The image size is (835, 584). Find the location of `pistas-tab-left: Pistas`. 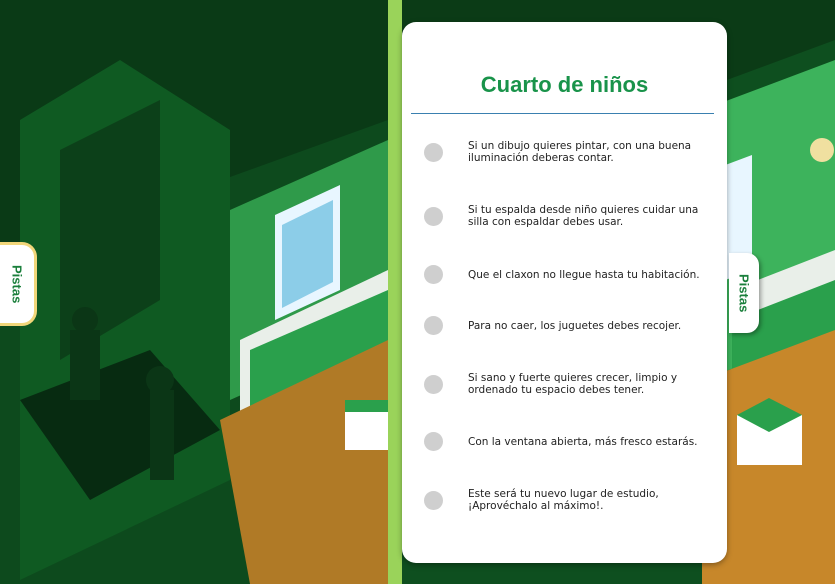

pistas-tab-left: Pistas is located at coordinates (17, 284).